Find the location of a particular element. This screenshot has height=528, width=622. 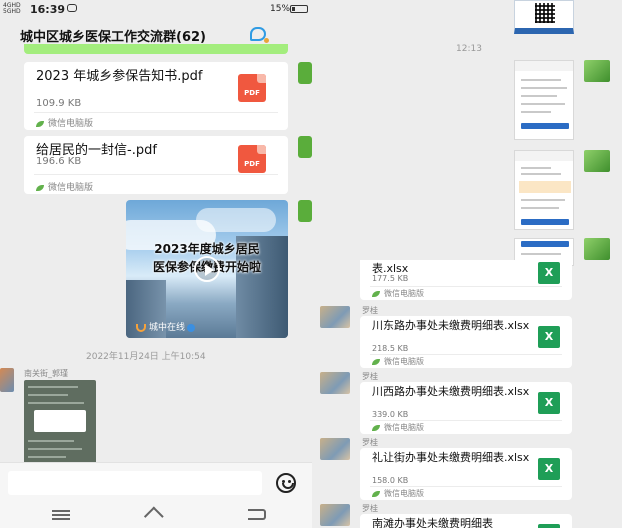

message-timestamp: 2022年11月24日 上午10:54 is located at coordinates (146, 357).